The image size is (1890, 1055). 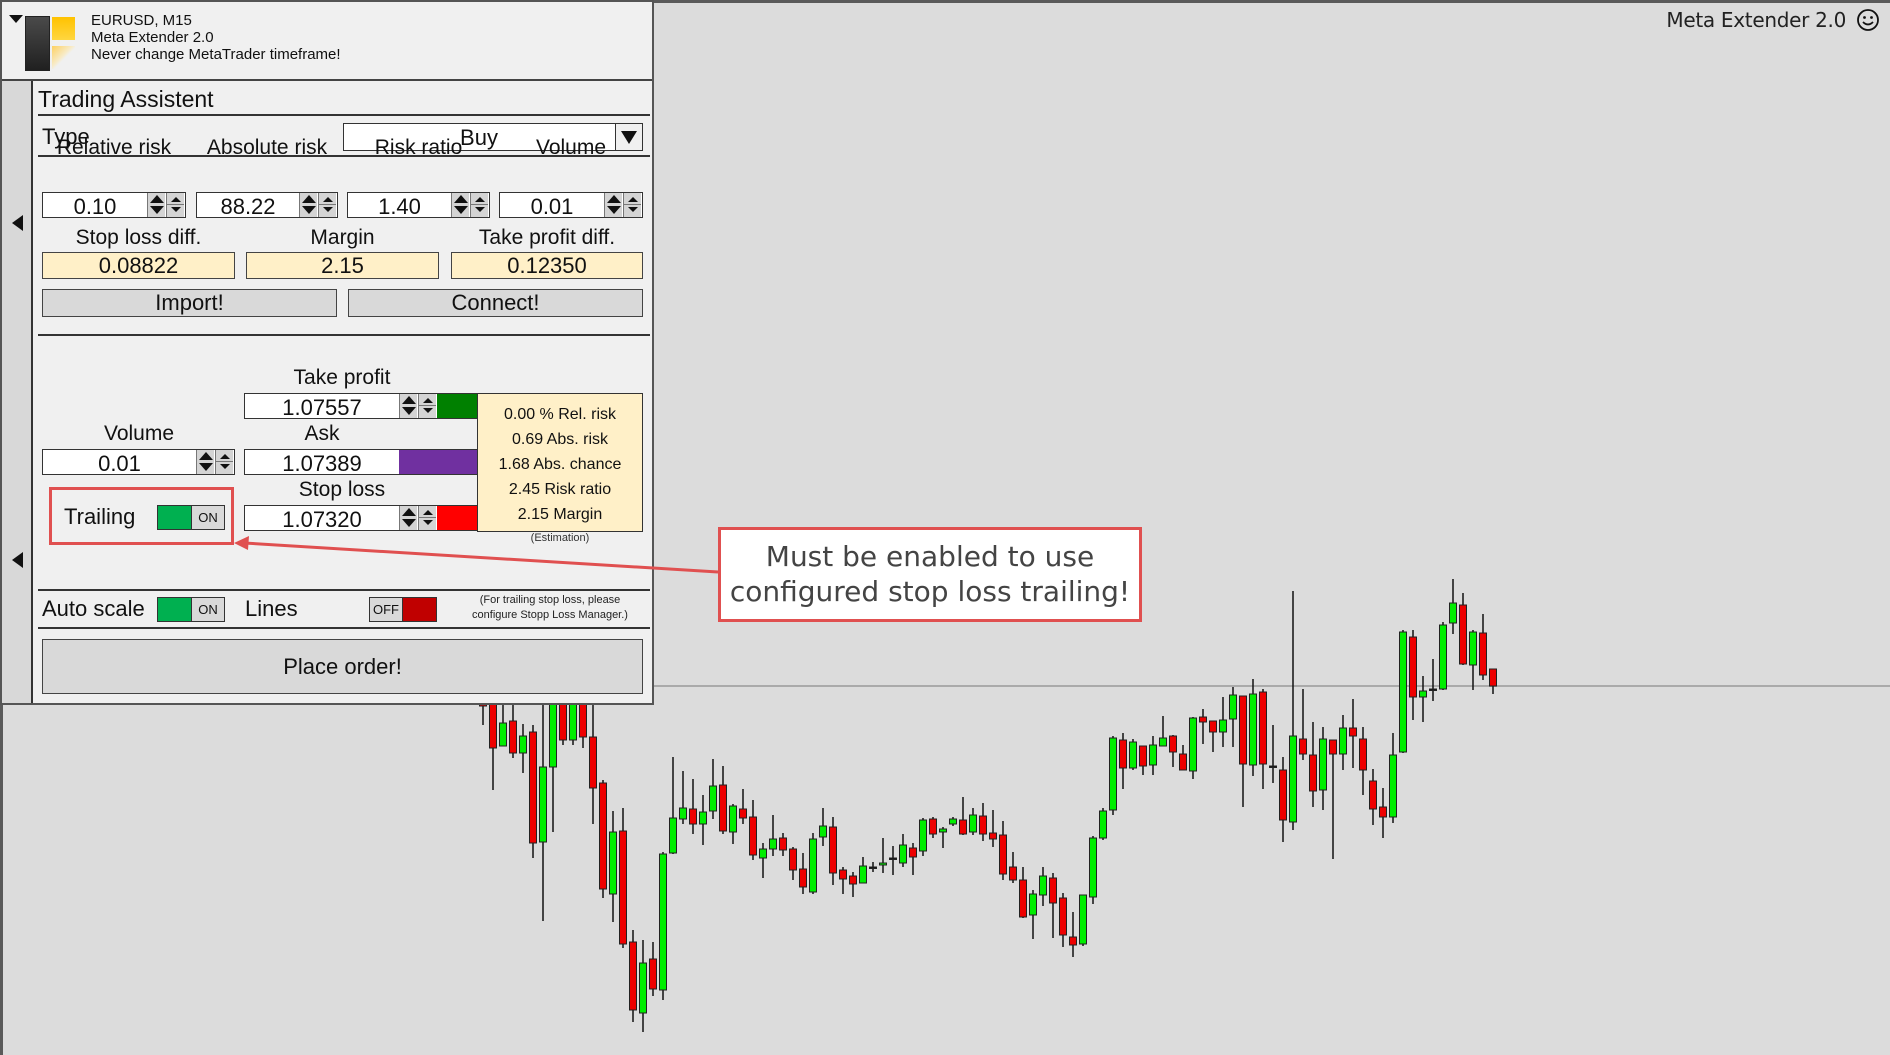 I want to click on place-order-button: Place order!, so click(x=342, y=666).